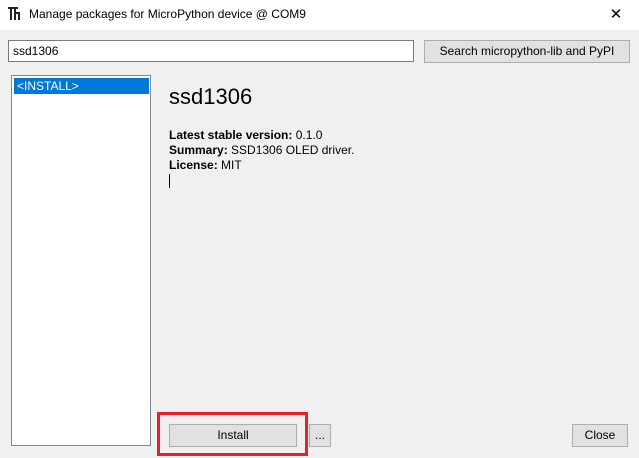 The height and width of the screenshot is (458, 639). I want to click on search-button: Search micropython-lib and PyPI, so click(527, 51).